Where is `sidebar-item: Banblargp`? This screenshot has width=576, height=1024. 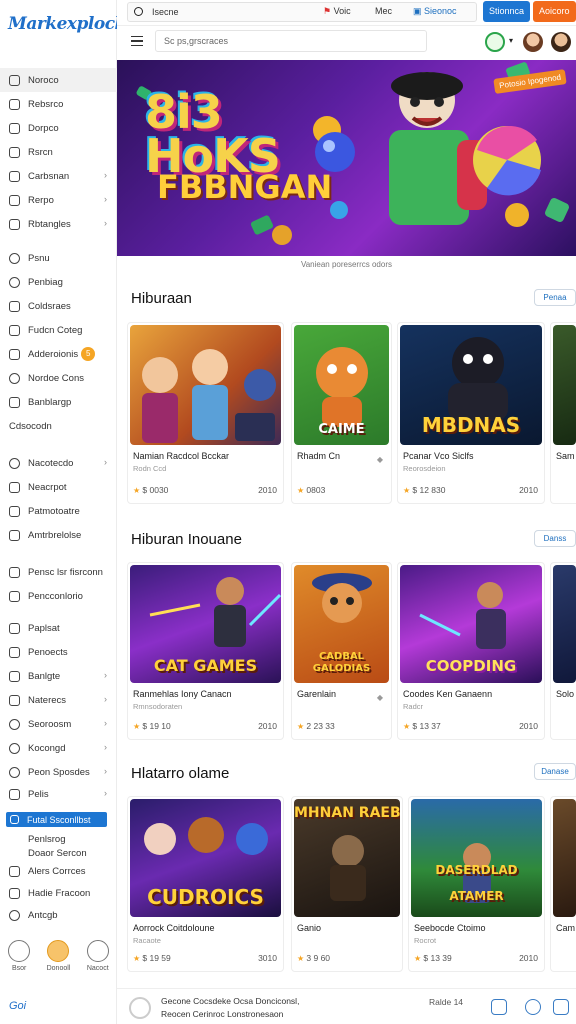
sidebar-item: Banblargp is located at coordinates (58, 402).